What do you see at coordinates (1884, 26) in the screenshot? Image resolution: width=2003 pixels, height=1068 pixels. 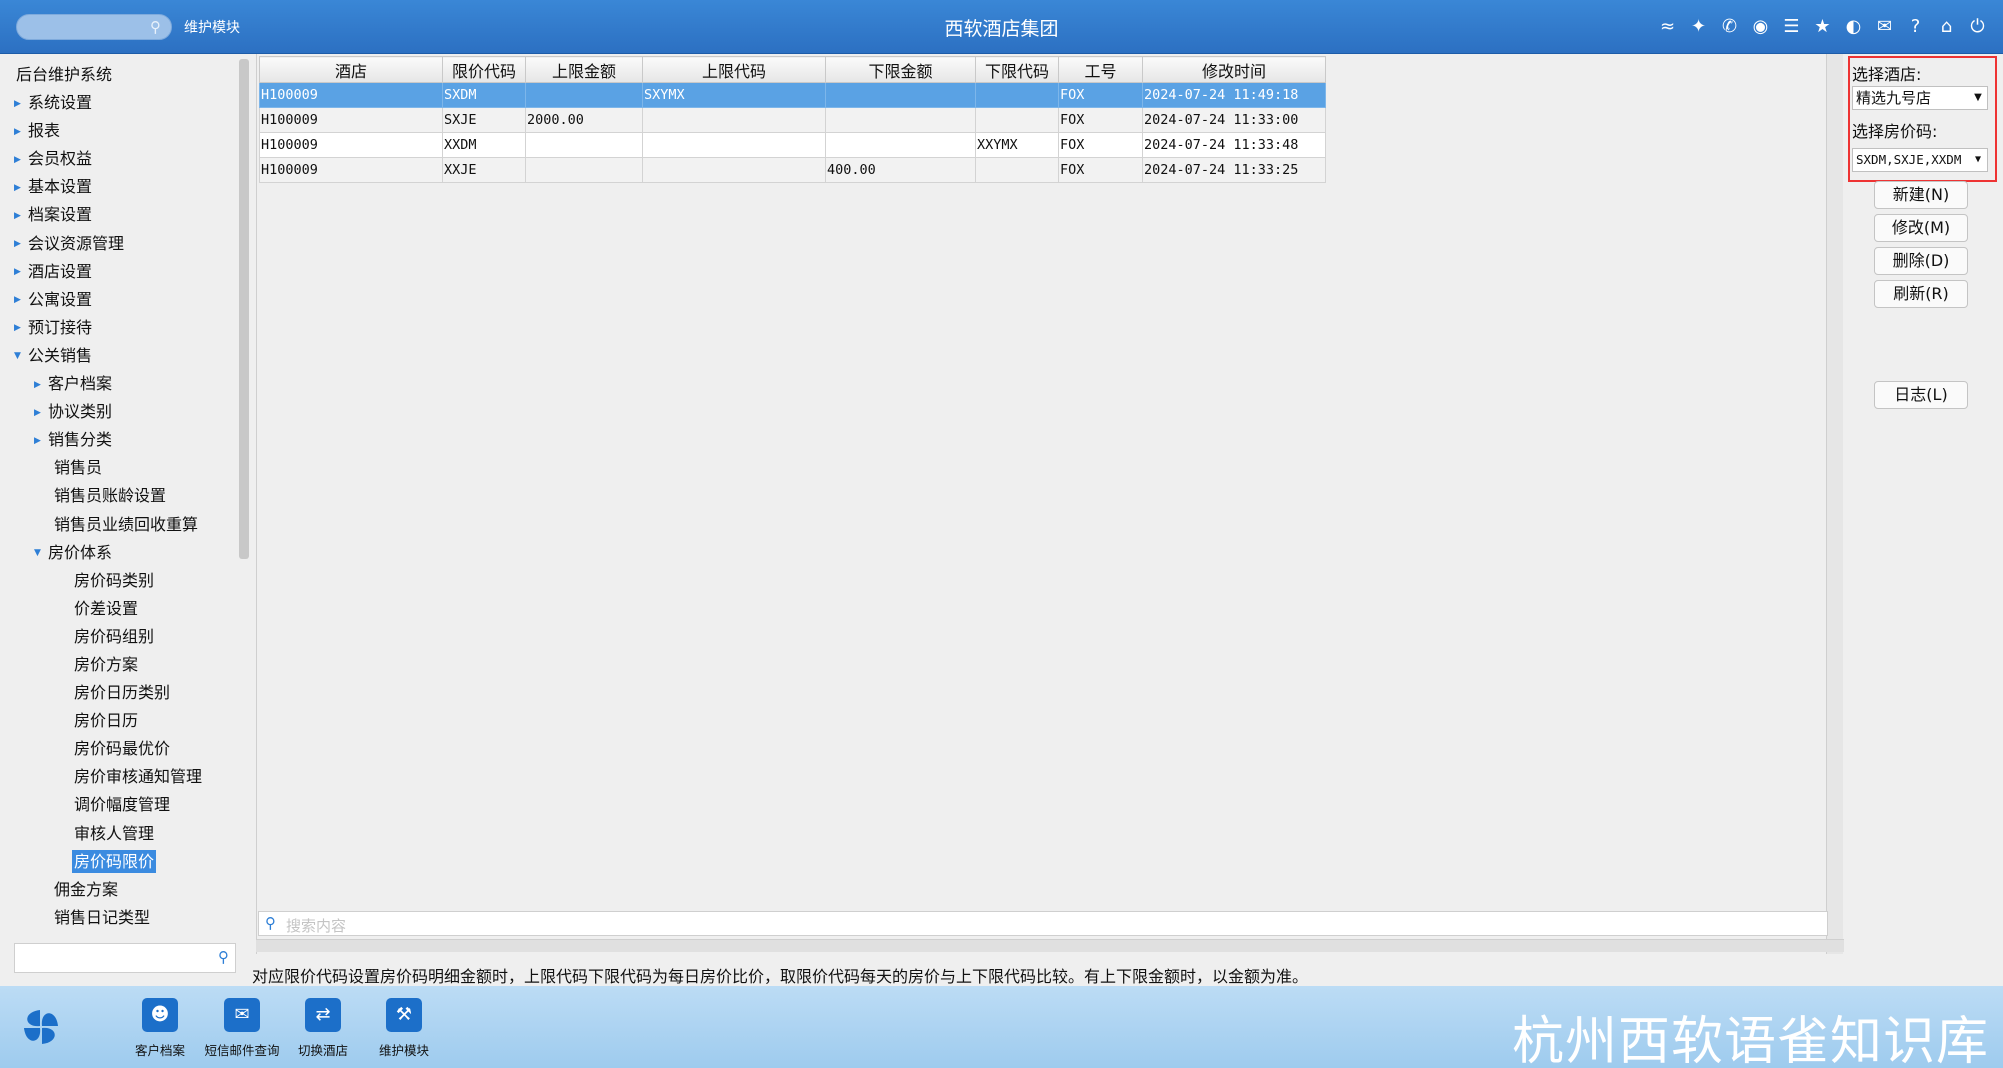 I see `mail-icon: ✉` at bounding box center [1884, 26].